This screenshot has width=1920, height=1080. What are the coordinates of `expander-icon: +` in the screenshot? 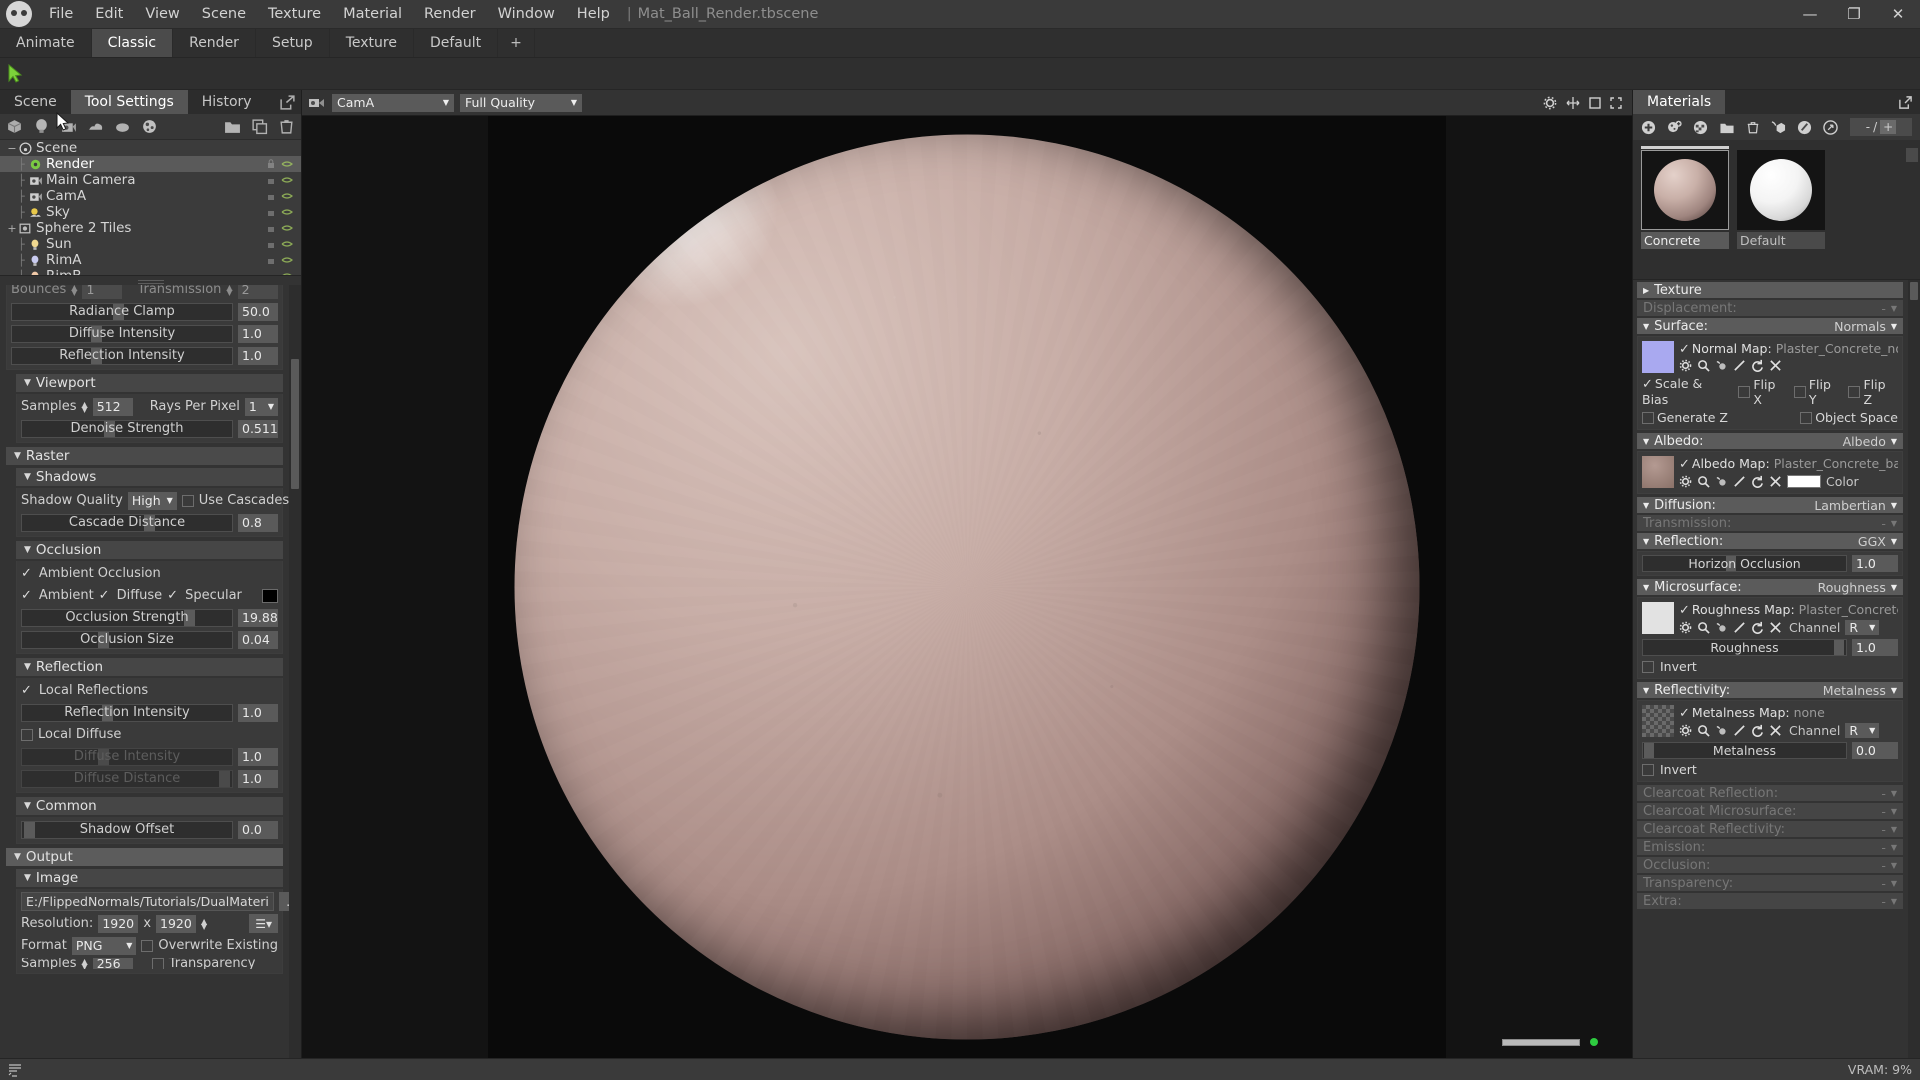 It's located at (12, 228).